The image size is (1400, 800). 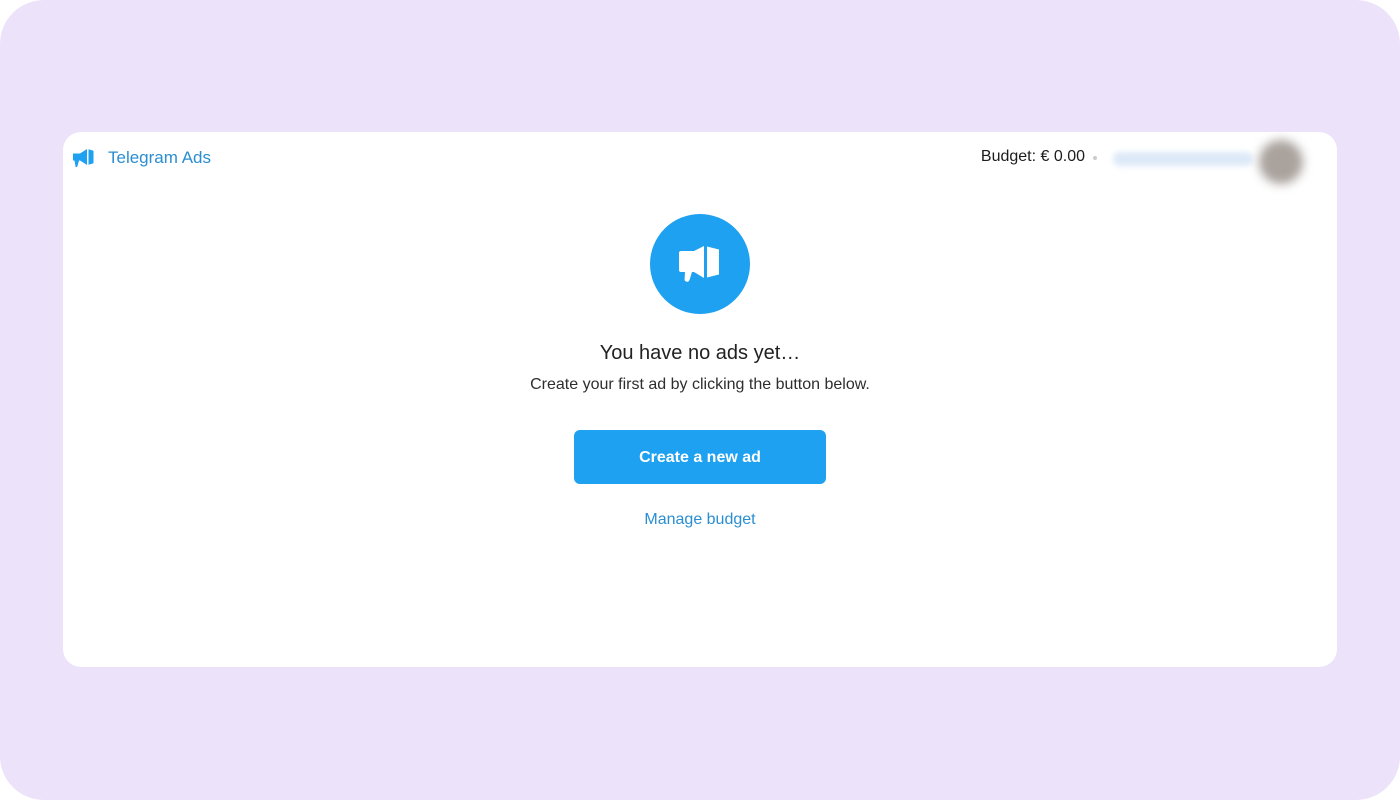 What do you see at coordinates (1207, 171) in the screenshot?
I see `account-menu` at bounding box center [1207, 171].